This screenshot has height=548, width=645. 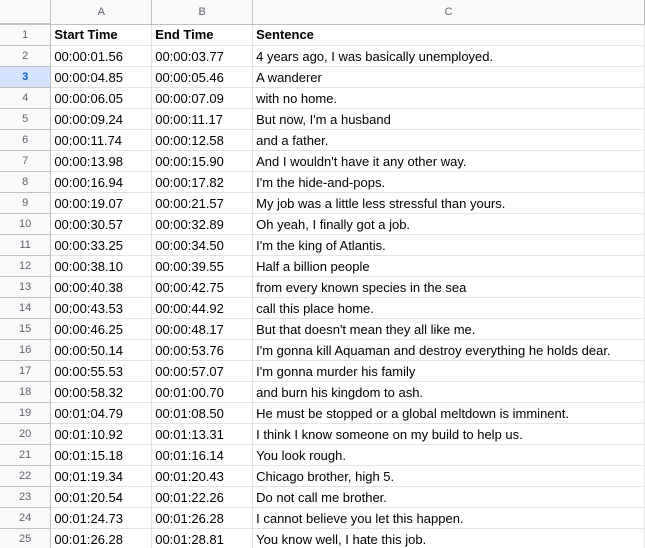 What do you see at coordinates (202, 35) in the screenshot?
I see `header-cell-end-time: End Time` at bounding box center [202, 35].